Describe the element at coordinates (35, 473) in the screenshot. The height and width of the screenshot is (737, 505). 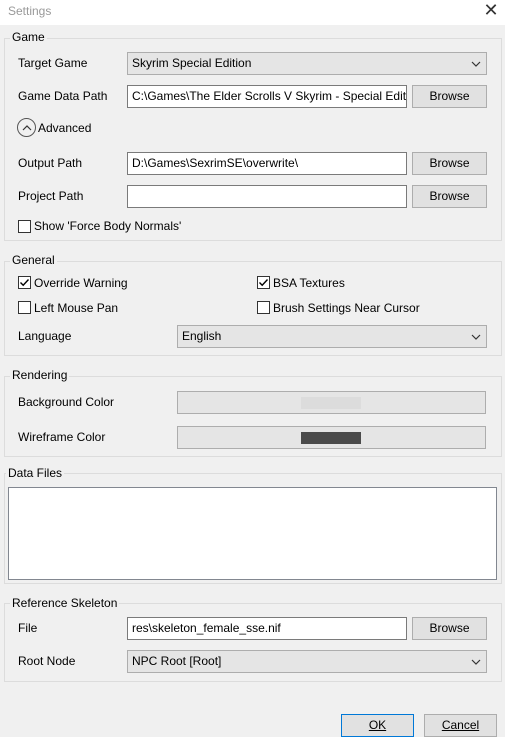
I see `data-files-legend: Data Files` at that location.